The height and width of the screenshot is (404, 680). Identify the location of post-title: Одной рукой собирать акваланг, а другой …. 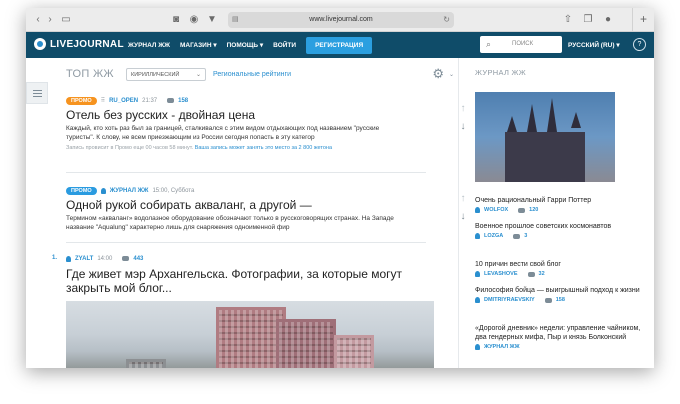
(260, 205).